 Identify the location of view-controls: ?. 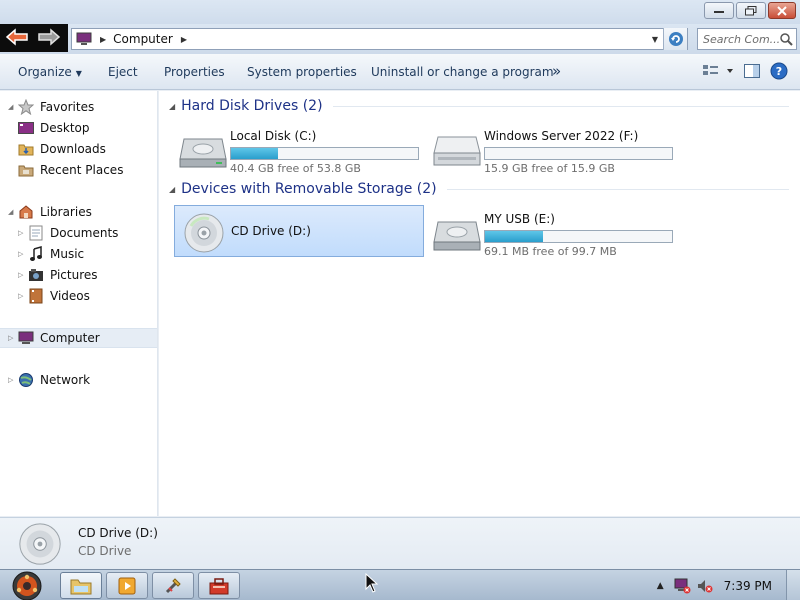
(745, 72).